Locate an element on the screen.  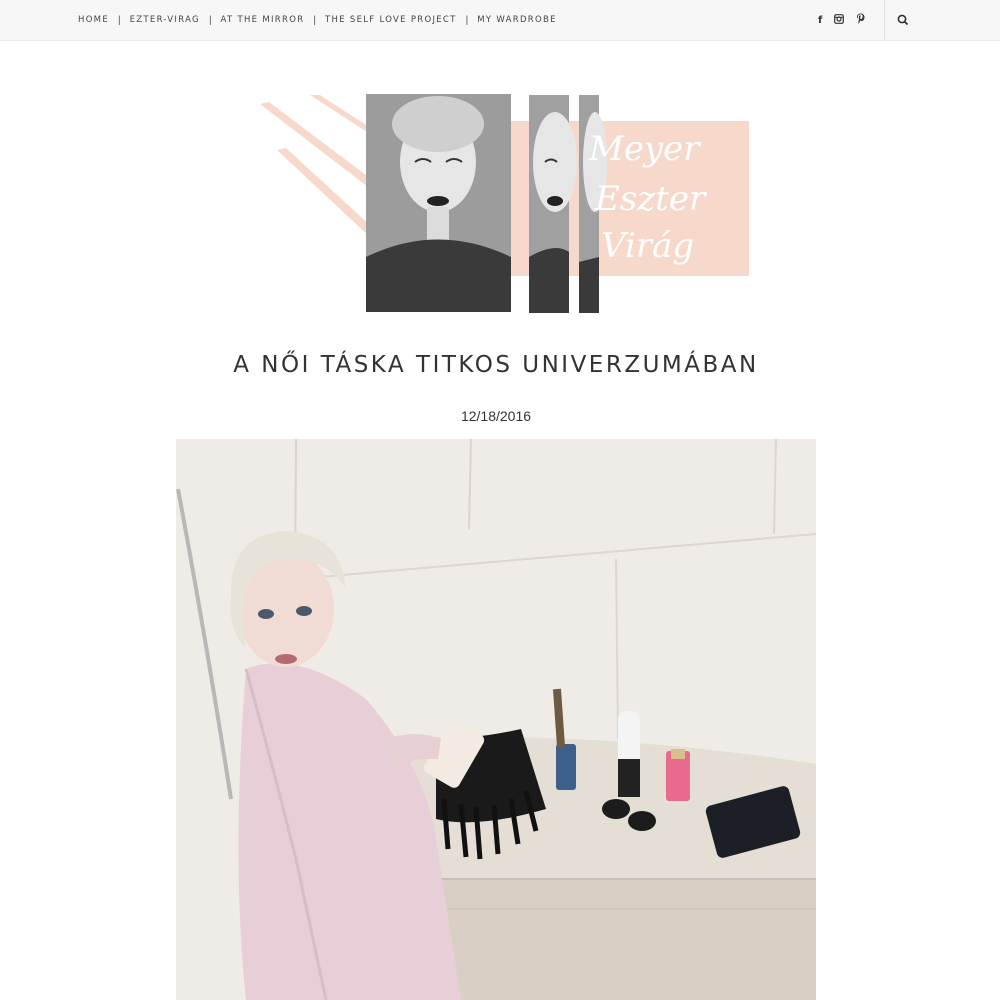
nav-item-my-wardrobe: MY WARDROBE is located at coordinates (517, 20).